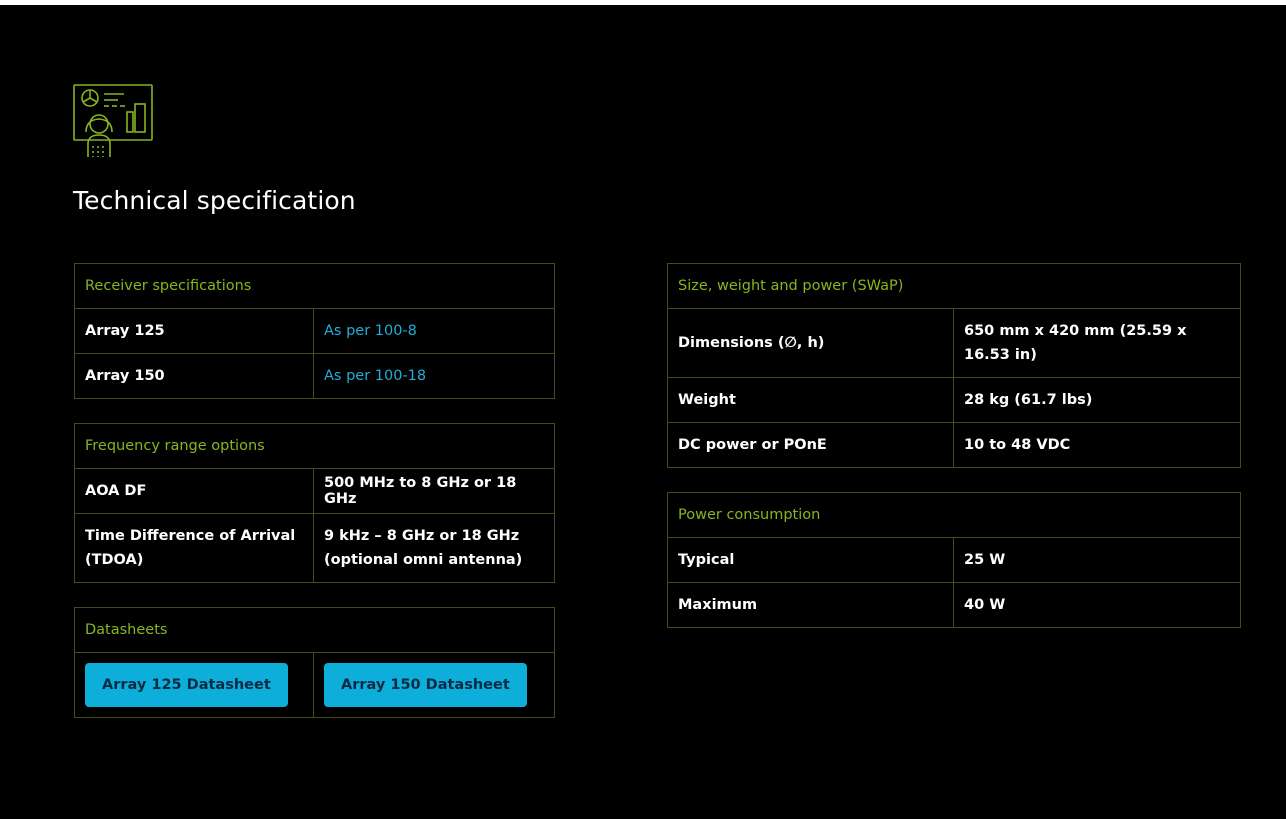 The height and width of the screenshot is (819, 1286). I want to click on frequency-range-heading: Frequency range options, so click(314, 446).